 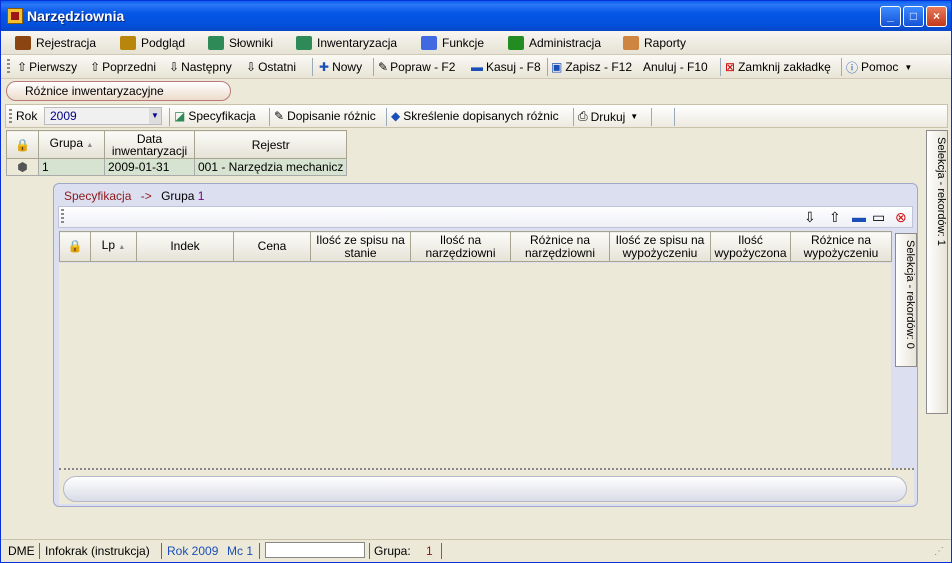 I want to click on column-header-grupa: Grupa ▲, so click(x=71, y=144).